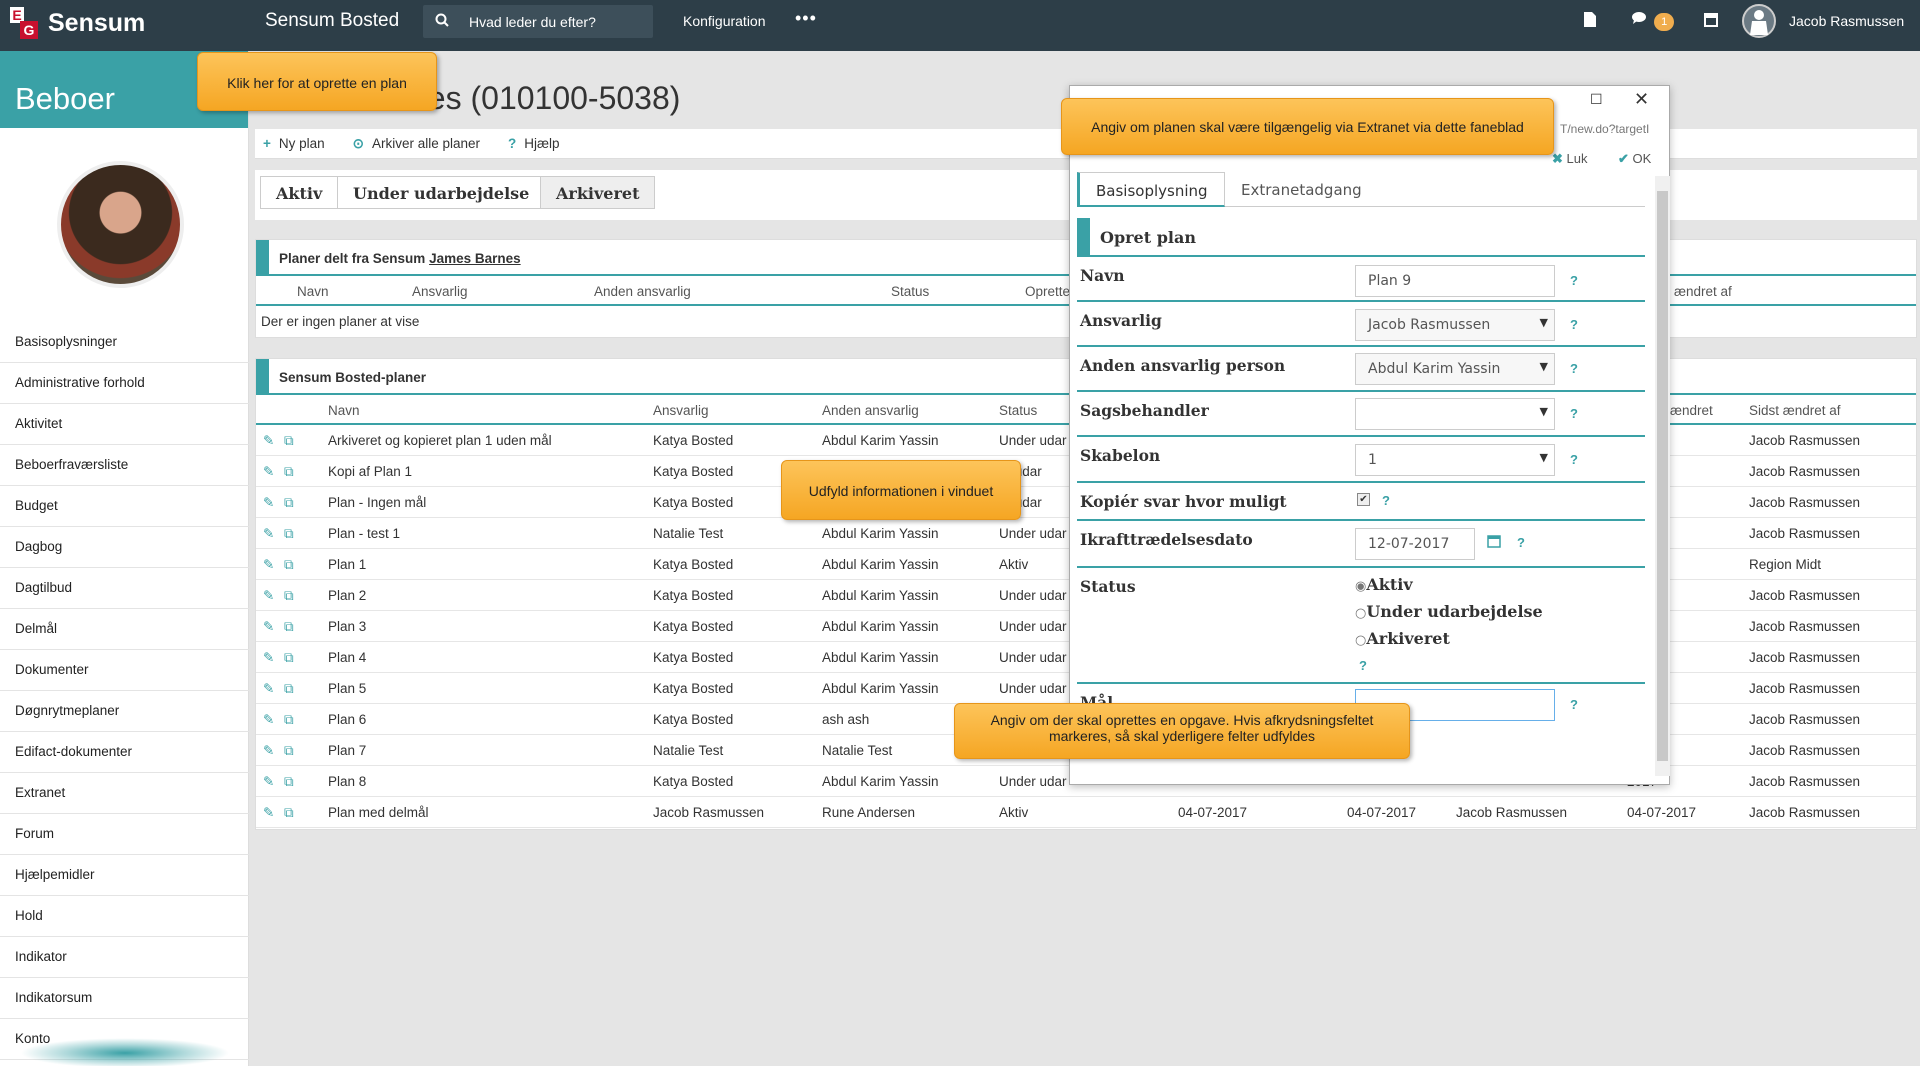  What do you see at coordinates (124, 670) in the screenshot?
I see `sidebar-item: Dokumenter` at bounding box center [124, 670].